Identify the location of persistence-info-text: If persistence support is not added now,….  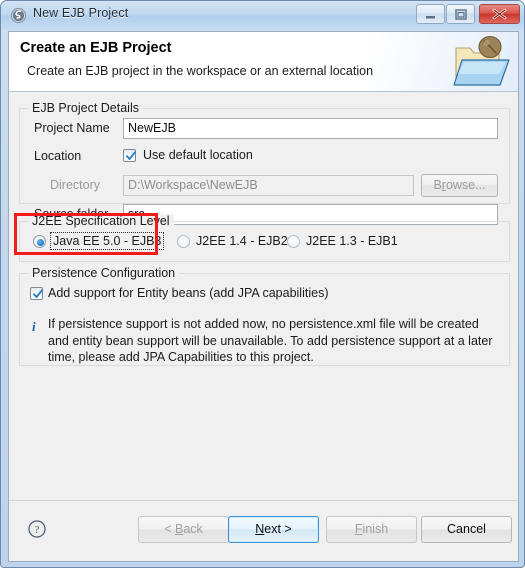
(270, 340).